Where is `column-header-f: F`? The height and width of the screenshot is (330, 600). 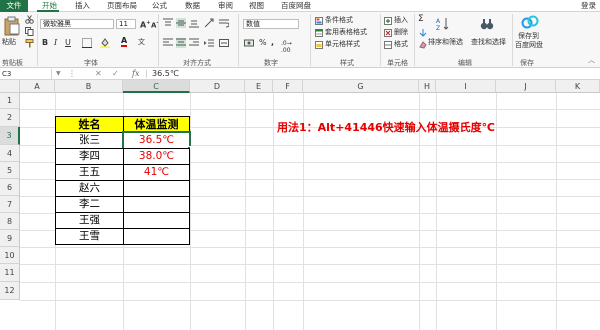 column-header-f: F is located at coordinates (288, 86).